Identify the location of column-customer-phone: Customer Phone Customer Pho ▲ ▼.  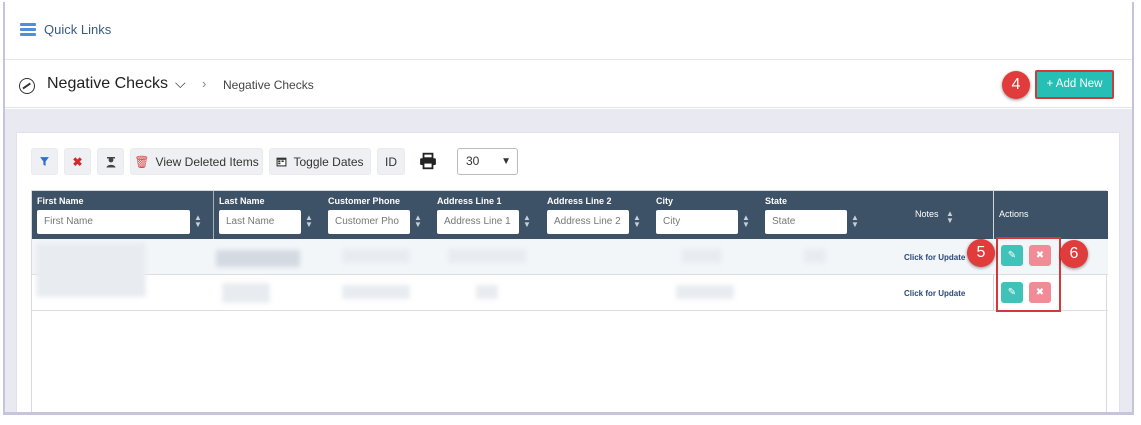
(377, 215).